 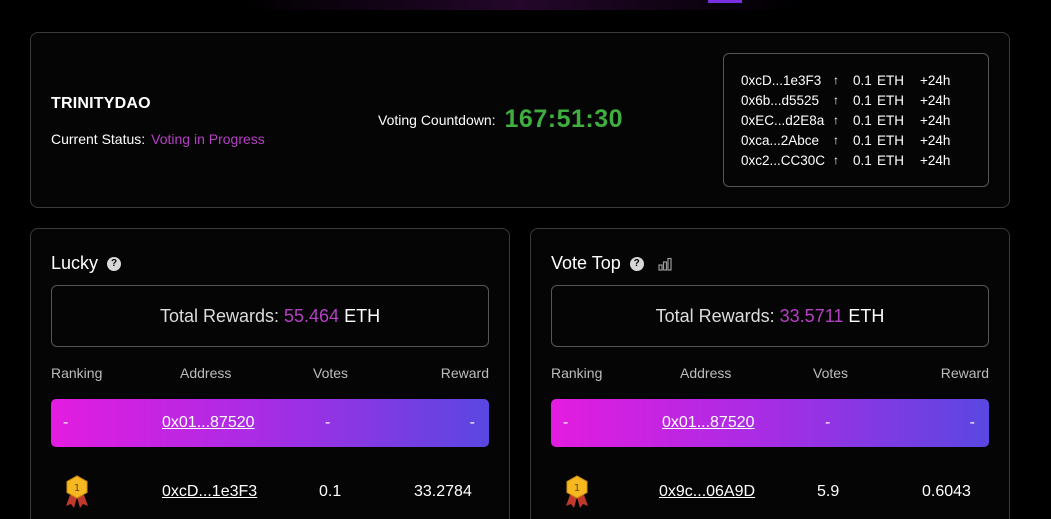 I want to click on transaction-row: 0xEC...d2E8a ↑ 0.1 ETH +24h, so click(x=856, y=120).